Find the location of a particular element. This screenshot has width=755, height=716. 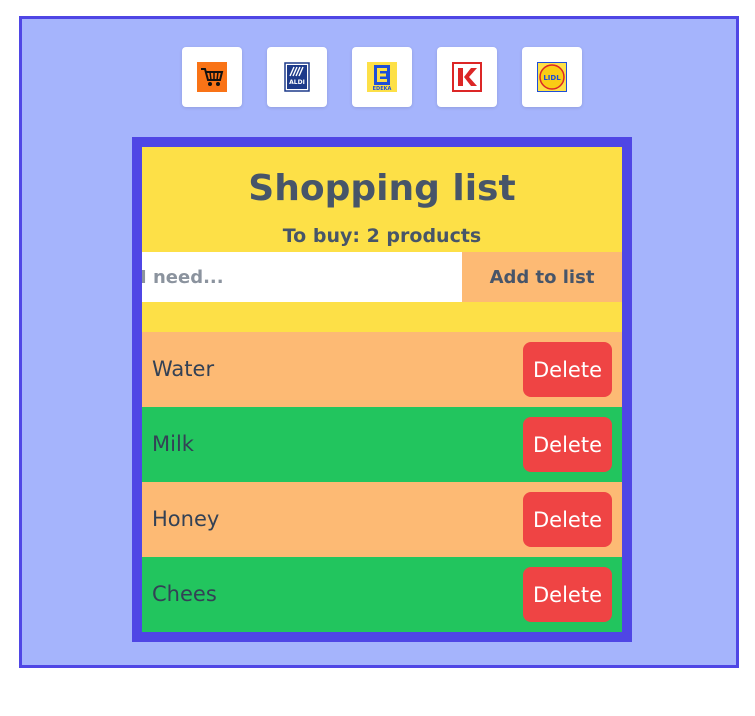

aldi-logo-icon: ALDI is located at coordinates (297, 77).